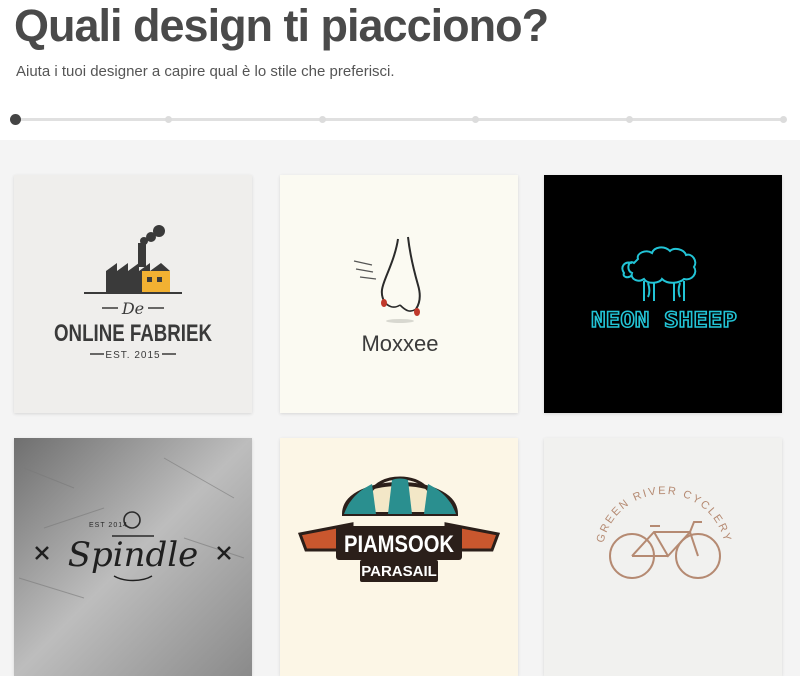 The image size is (800, 676). I want to click on parasail-icon: PIAMSOOK PARASAIL, so click(399, 529).